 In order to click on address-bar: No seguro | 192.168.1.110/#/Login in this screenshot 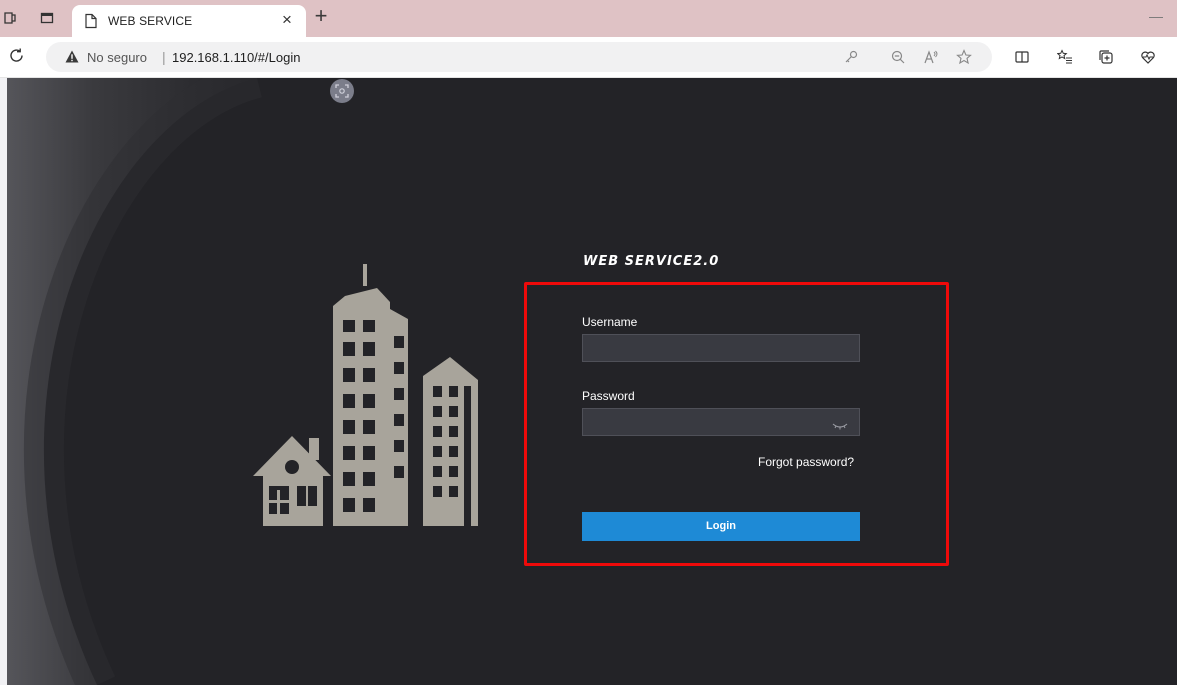, I will do `click(519, 57)`.